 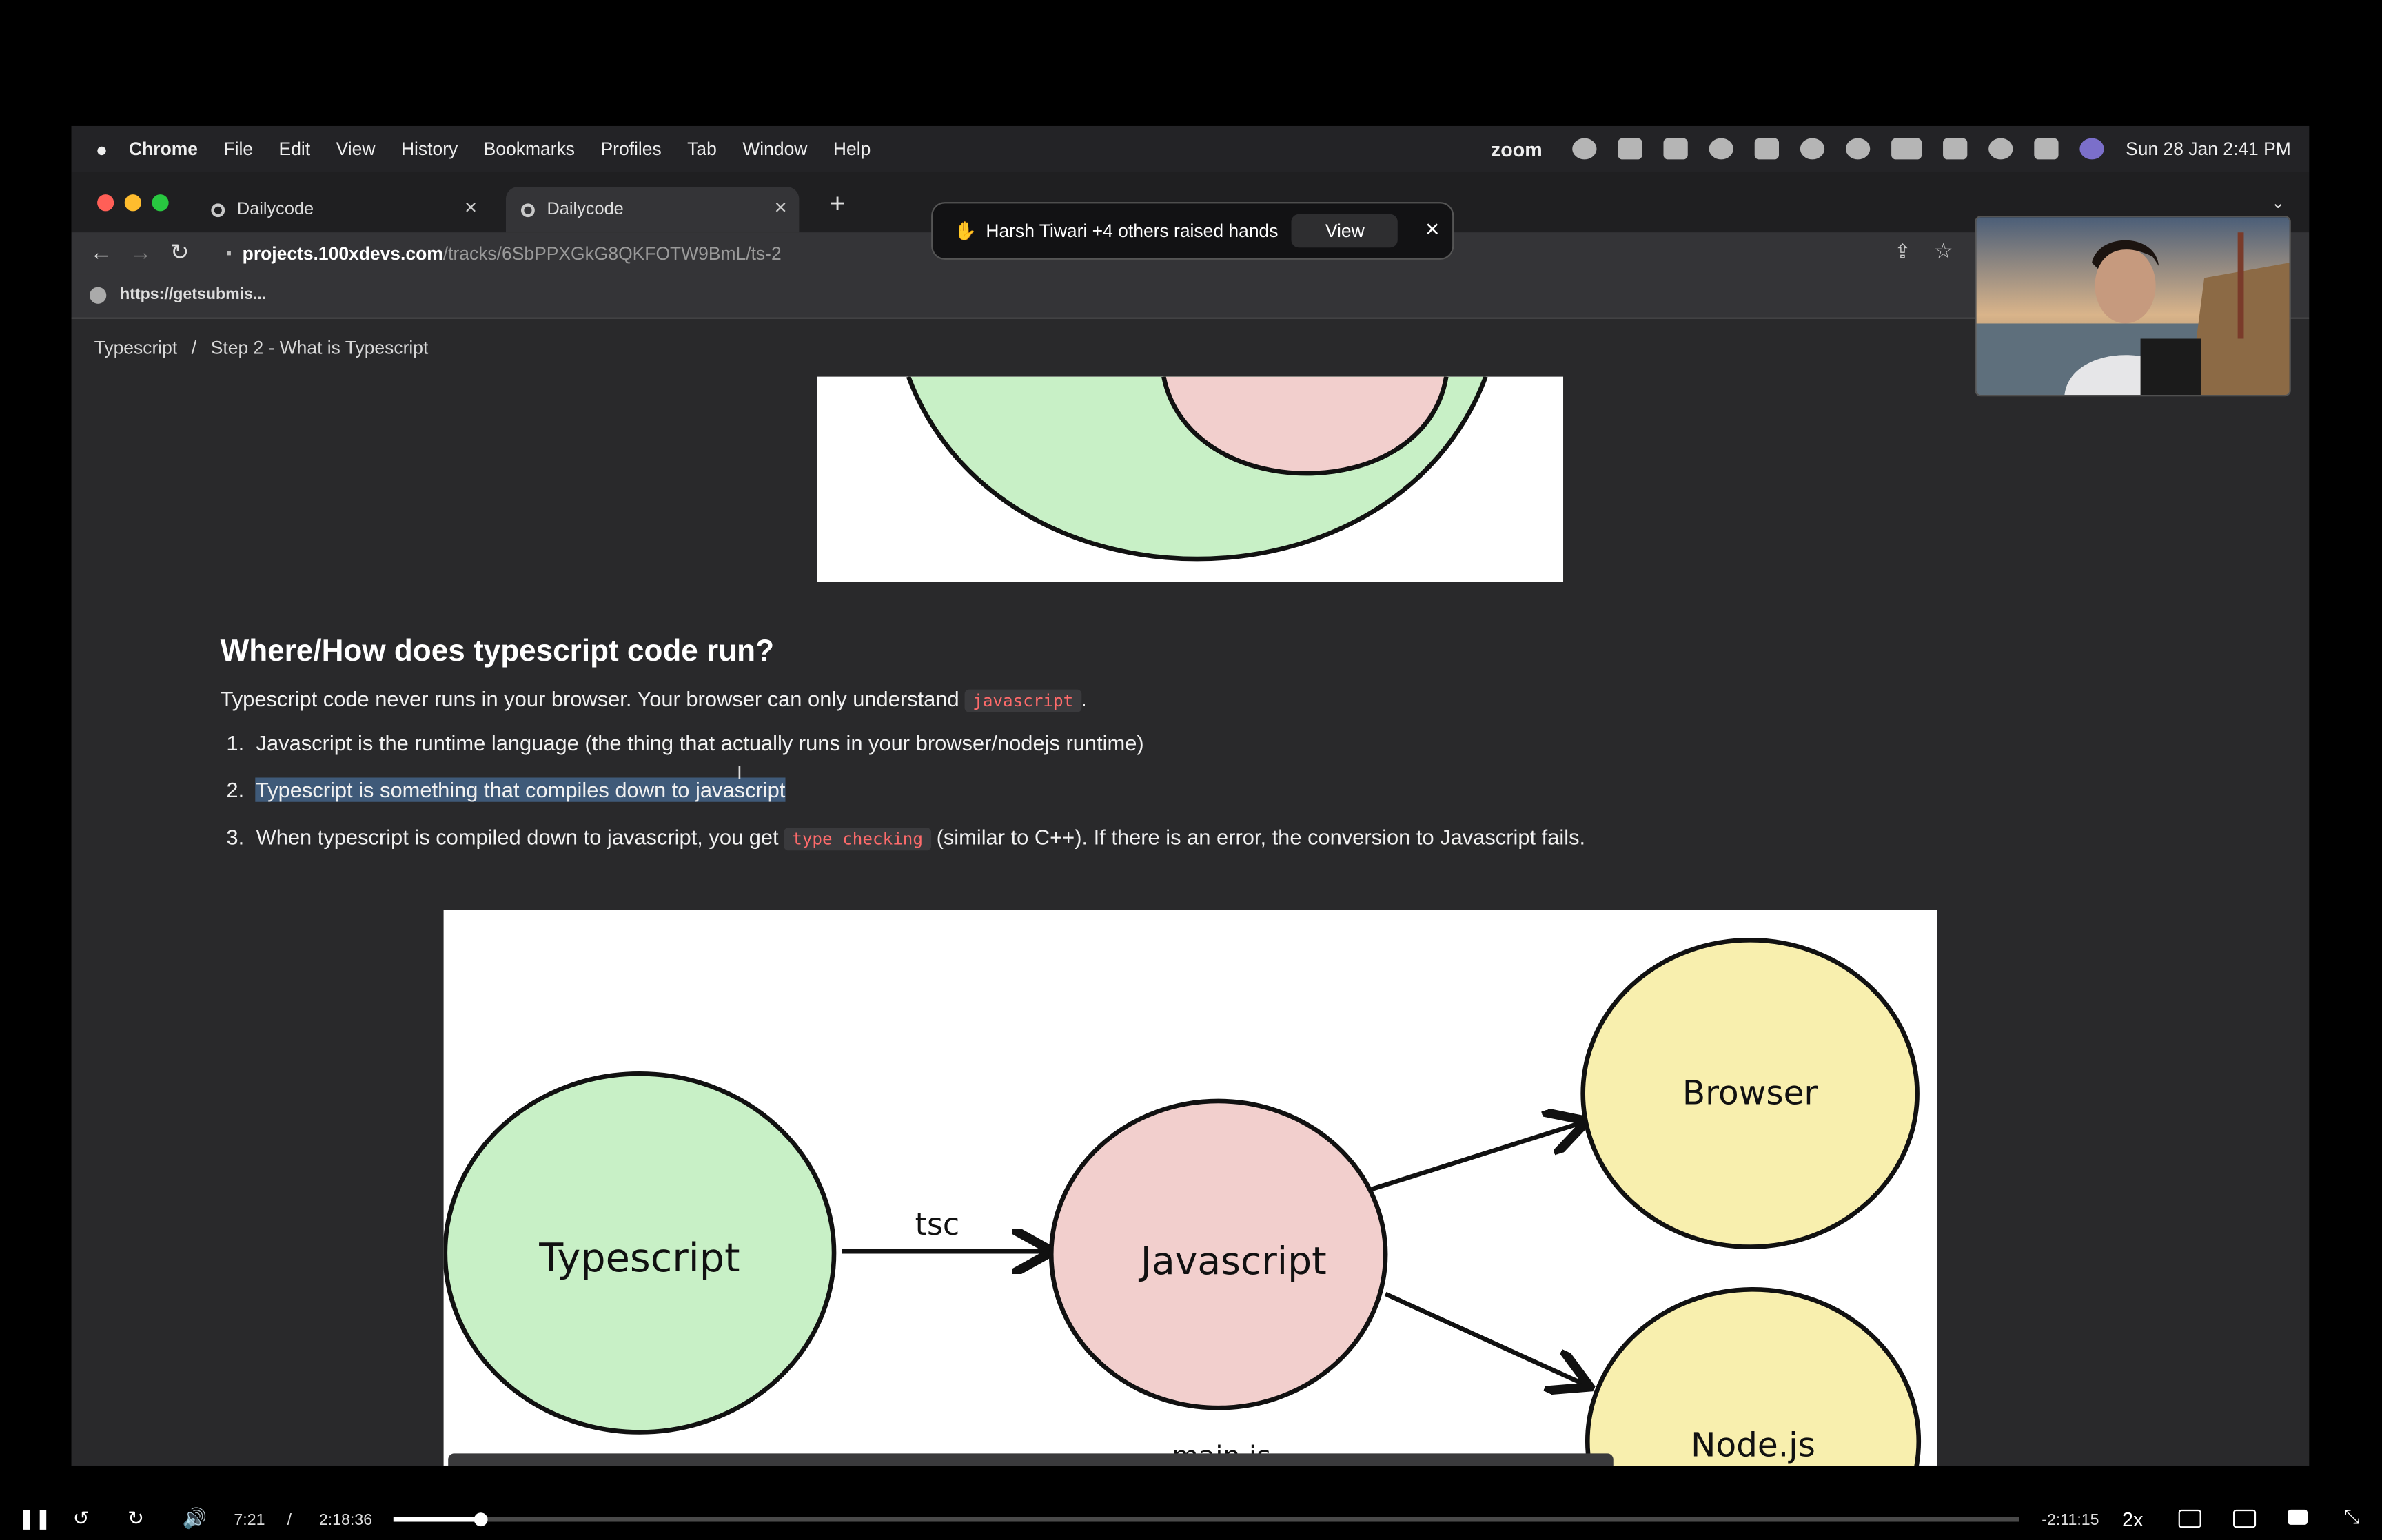 What do you see at coordinates (1721, 149) in the screenshot?
I see `cloud-icon` at bounding box center [1721, 149].